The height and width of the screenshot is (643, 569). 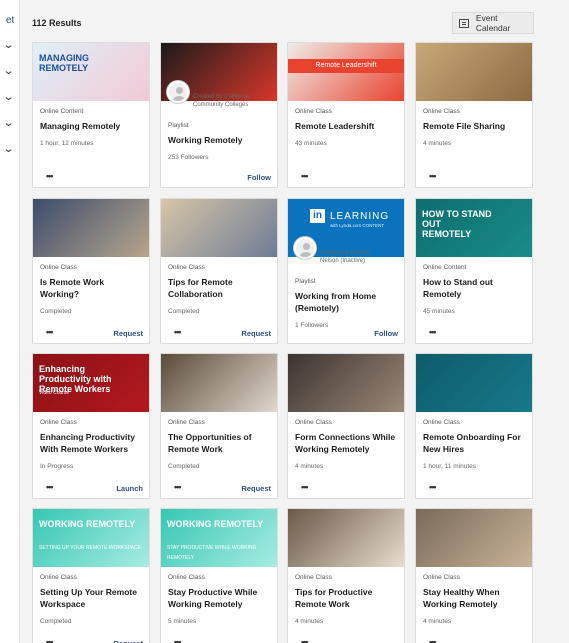 I want to click on card-title: Stay Healthy When Working Remotely, so click(x=474, y=598).